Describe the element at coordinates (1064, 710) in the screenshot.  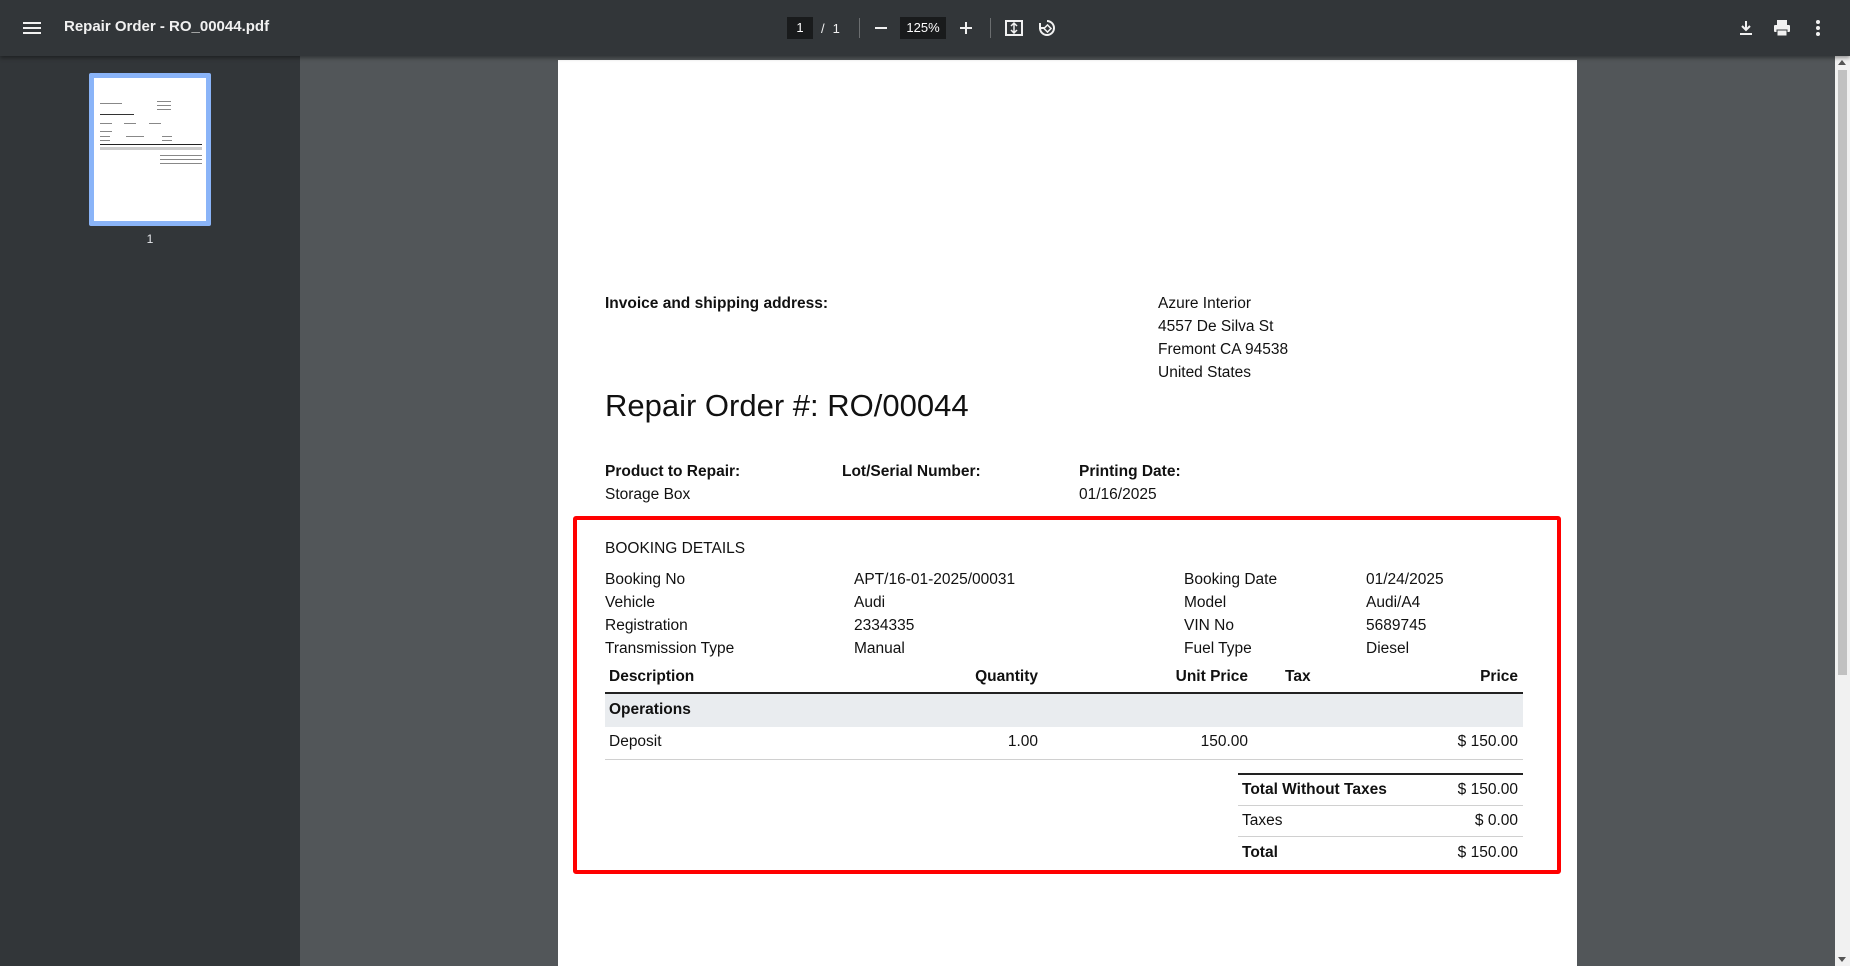
I see `section-row` at that location.